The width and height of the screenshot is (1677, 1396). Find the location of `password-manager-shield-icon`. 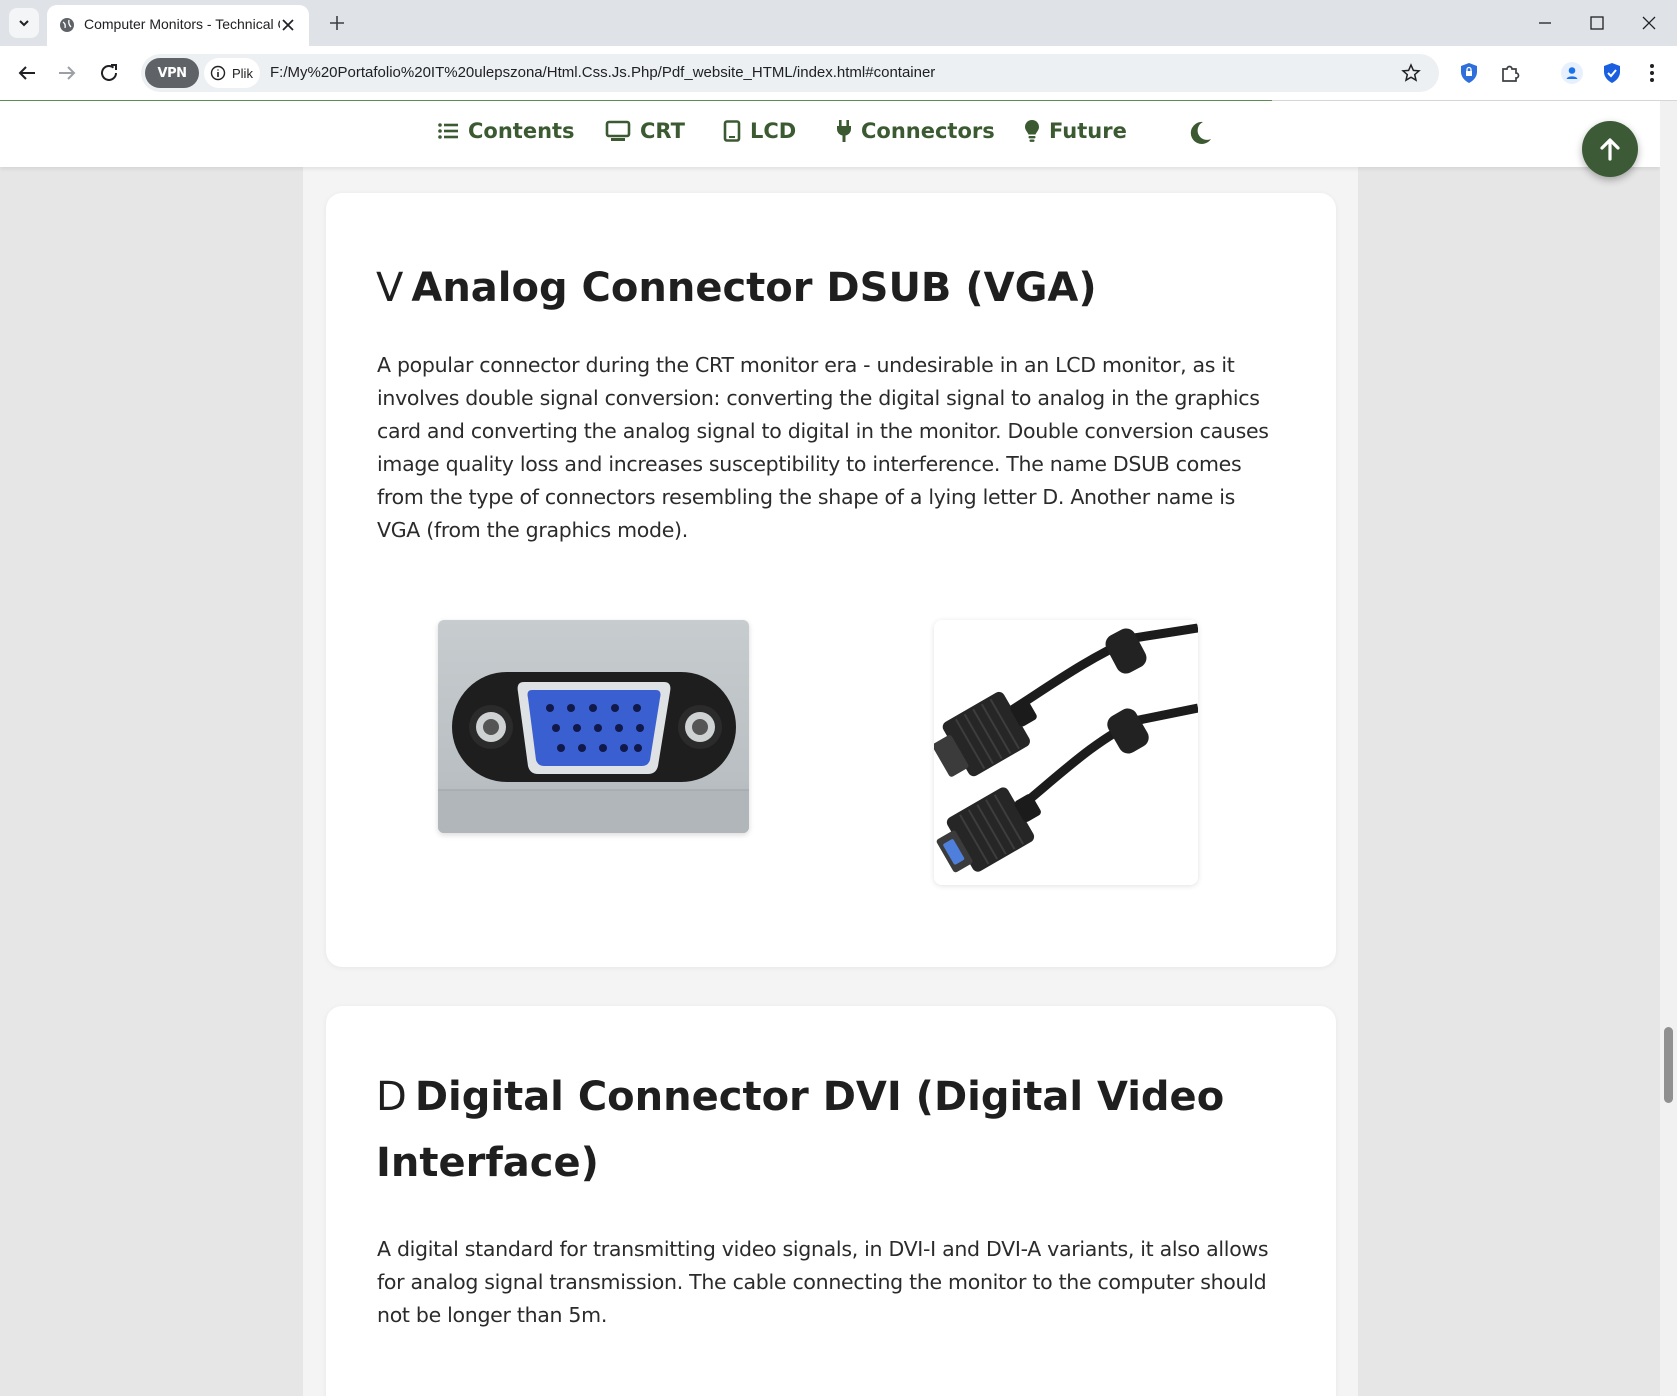

password-manager-shield-icon is located at coordinates (1612, 73).